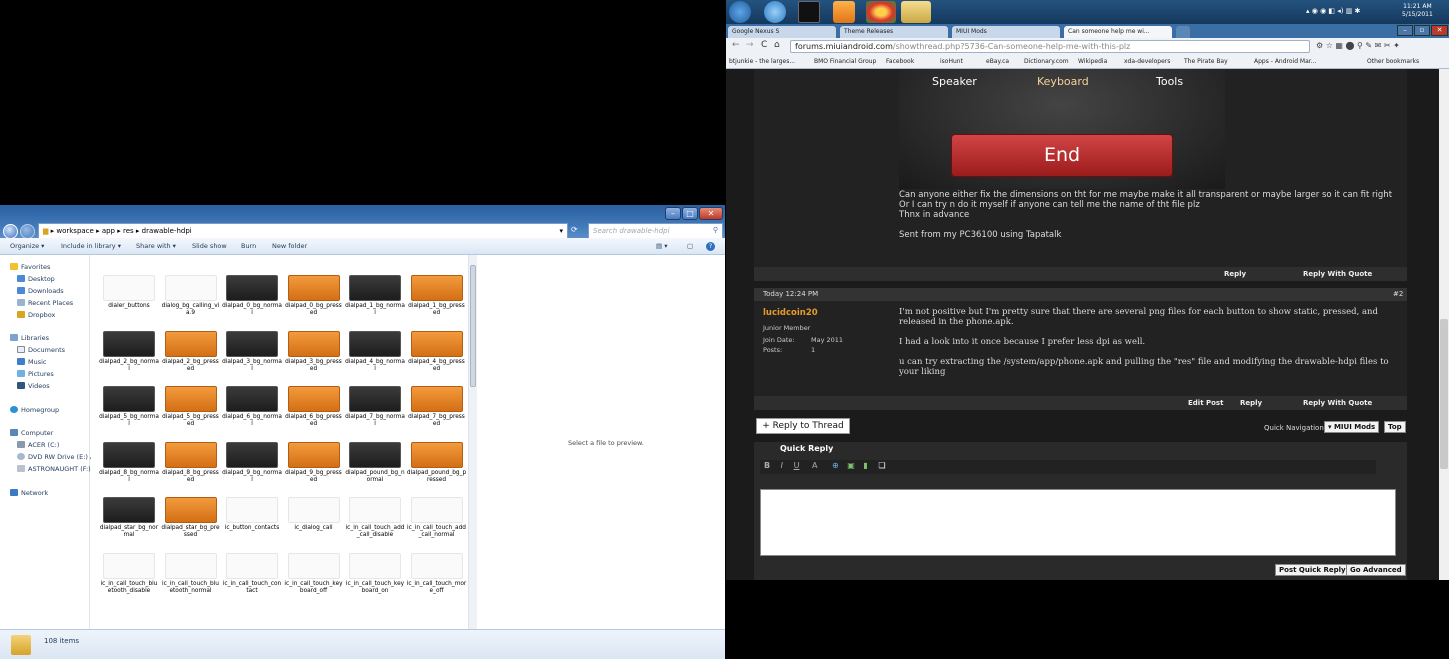  I want to click on go-advanced-button: Go Advanced, so click(1376, 570).